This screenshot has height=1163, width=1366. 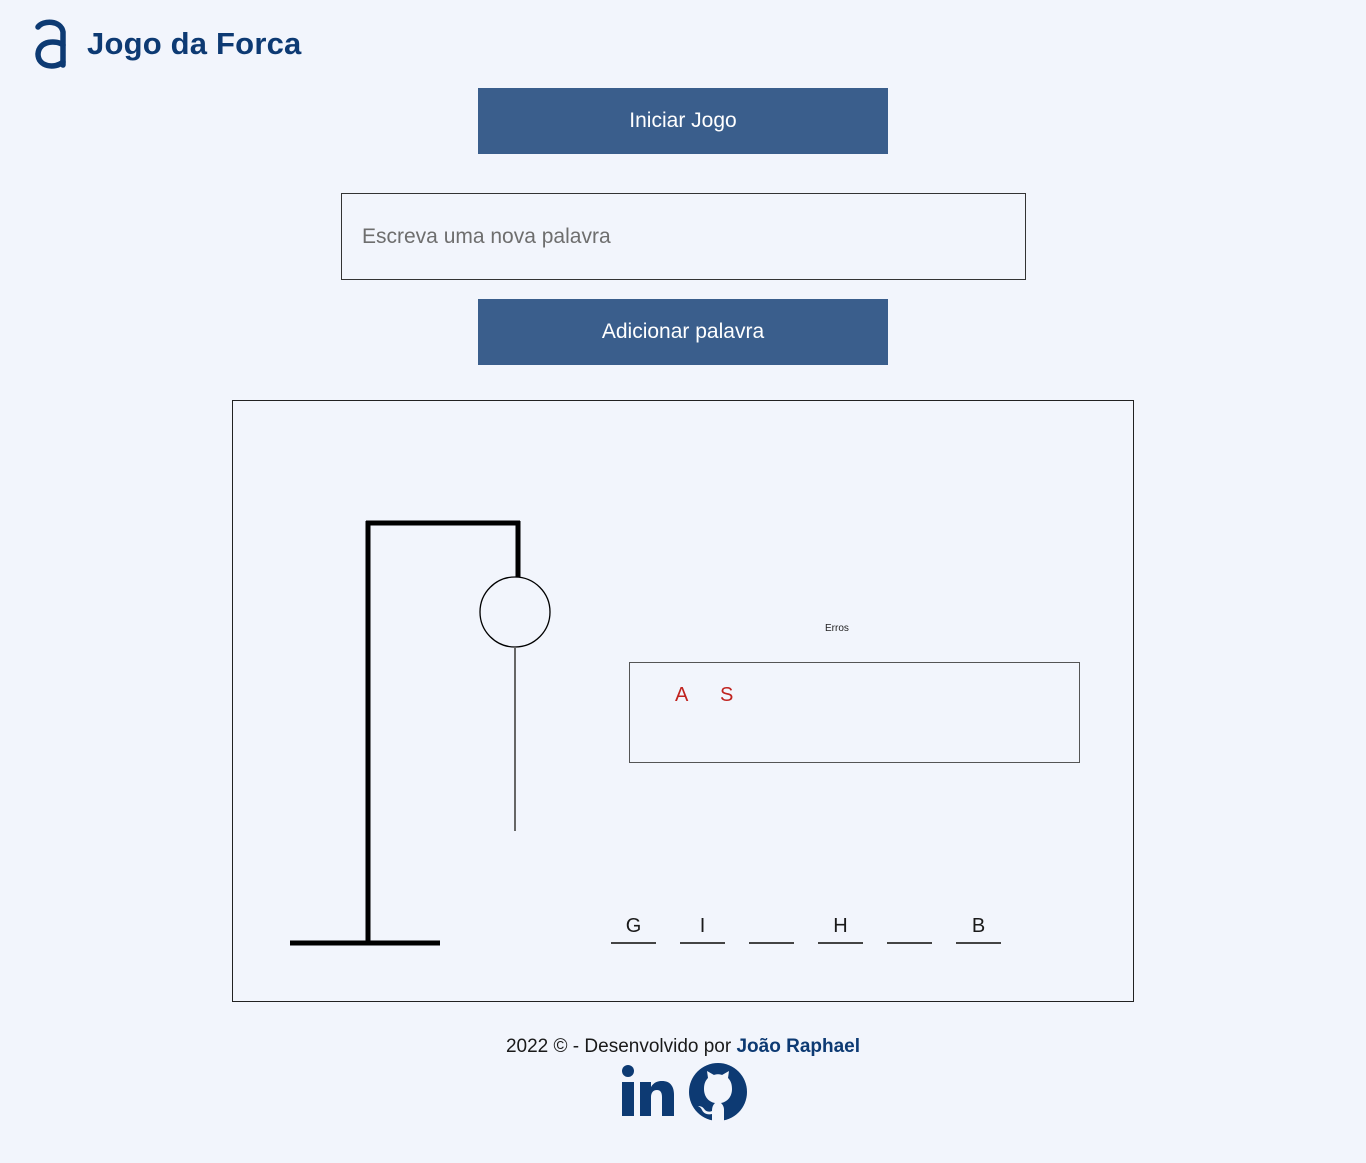 What do you see at coordinates (515, 612) in the screenshot?
I see `hangman-head` at bounding box center [515, 612].